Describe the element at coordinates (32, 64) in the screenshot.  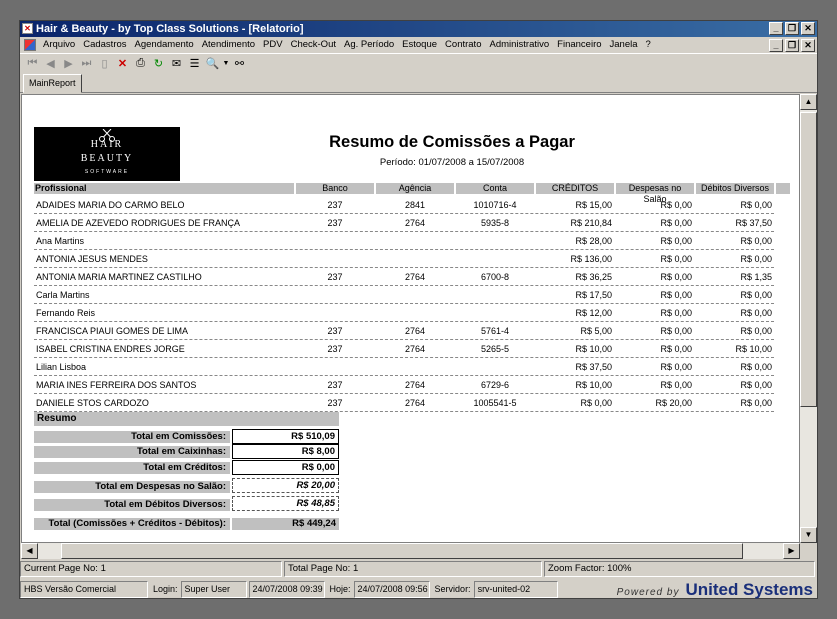
I see `first-page-icon: ⏮` at that location.